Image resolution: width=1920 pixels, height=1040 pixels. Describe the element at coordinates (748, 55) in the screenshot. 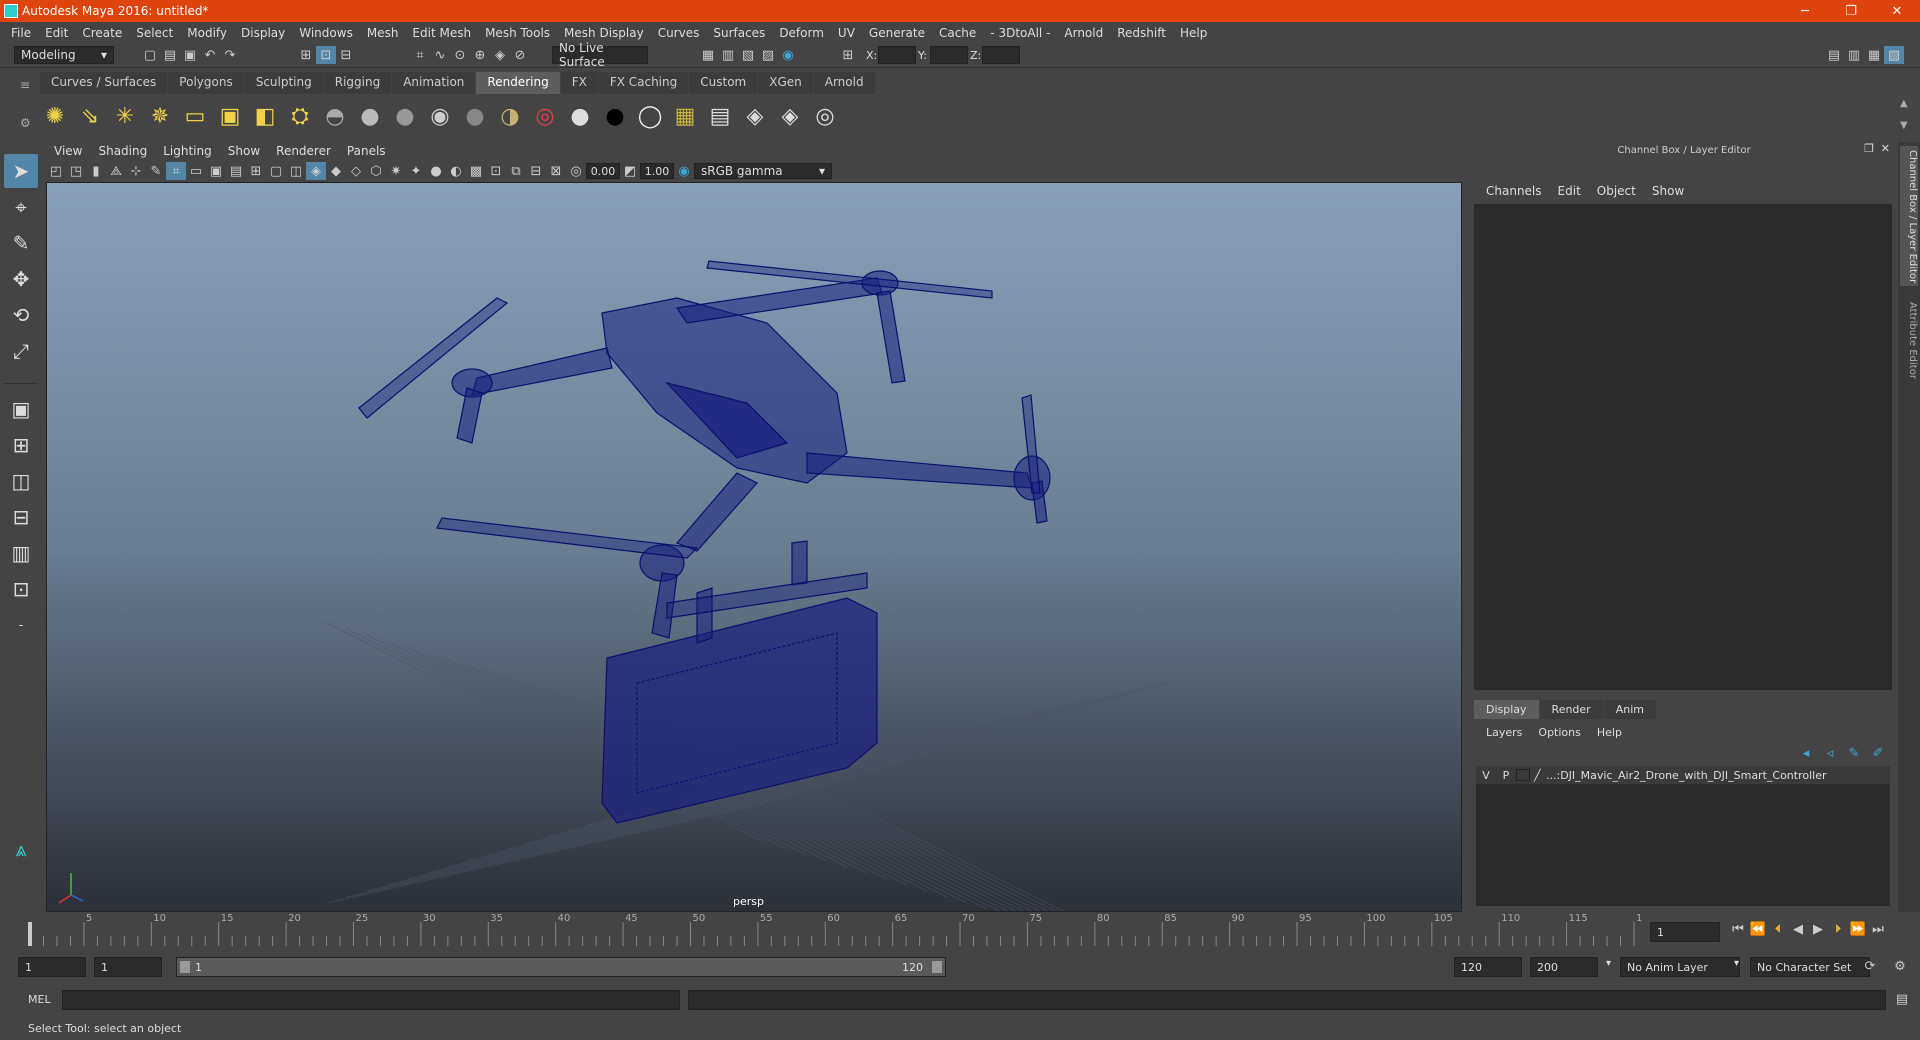

I see `render-settings-icon: ▧` at that location.